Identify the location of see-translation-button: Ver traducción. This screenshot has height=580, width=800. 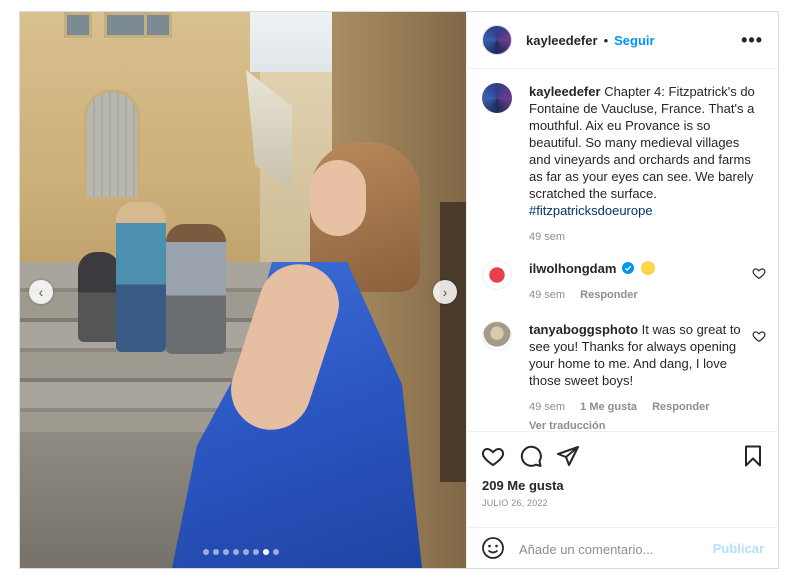
(567, 425).